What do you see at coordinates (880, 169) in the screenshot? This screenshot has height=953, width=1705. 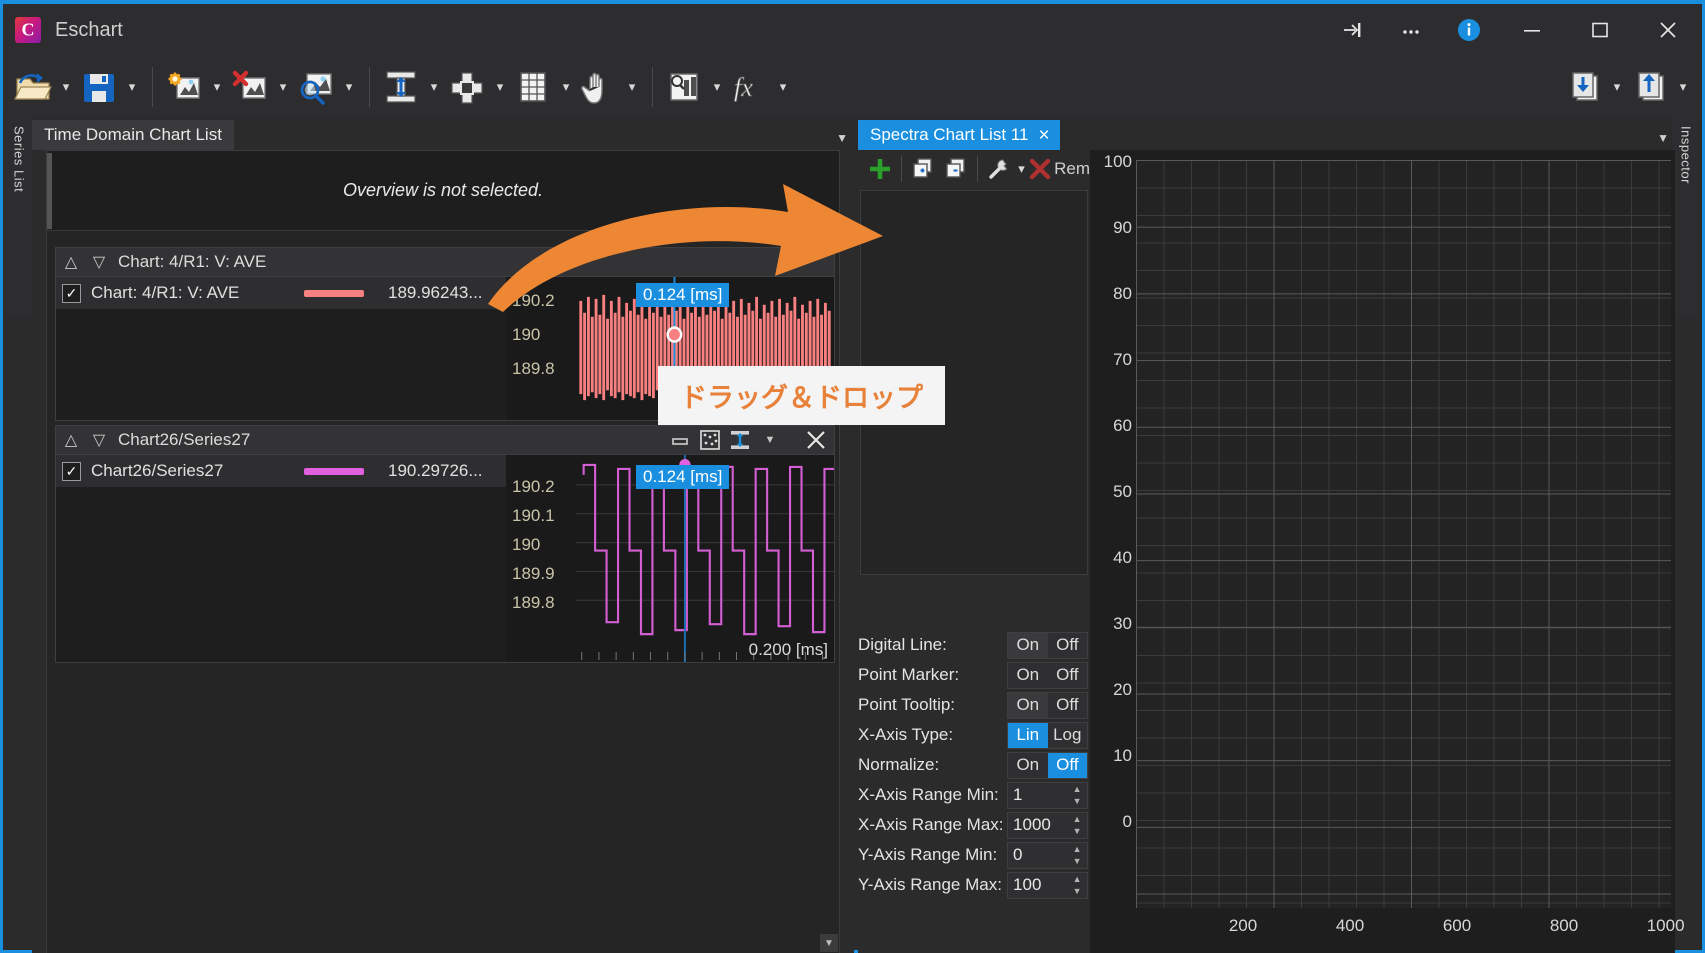 I see `add-spectra-button` at bounding box center [880, 169].